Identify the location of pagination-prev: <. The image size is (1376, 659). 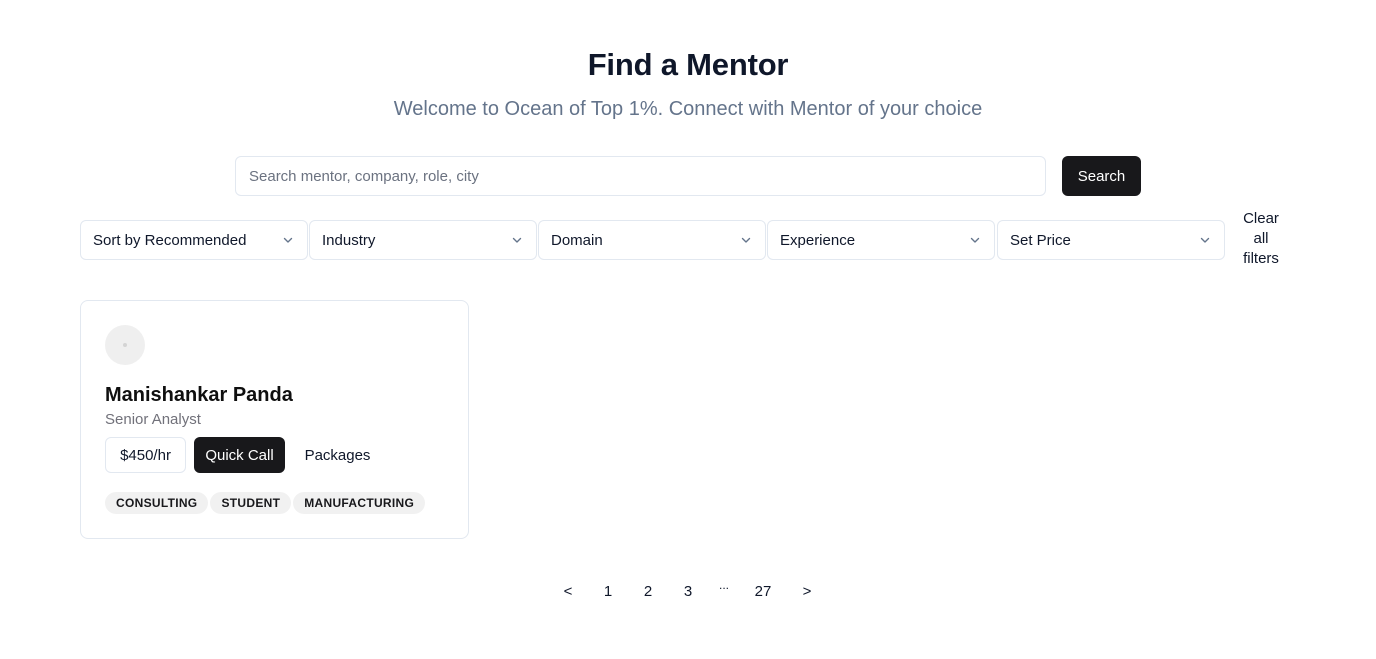
(568, 591).